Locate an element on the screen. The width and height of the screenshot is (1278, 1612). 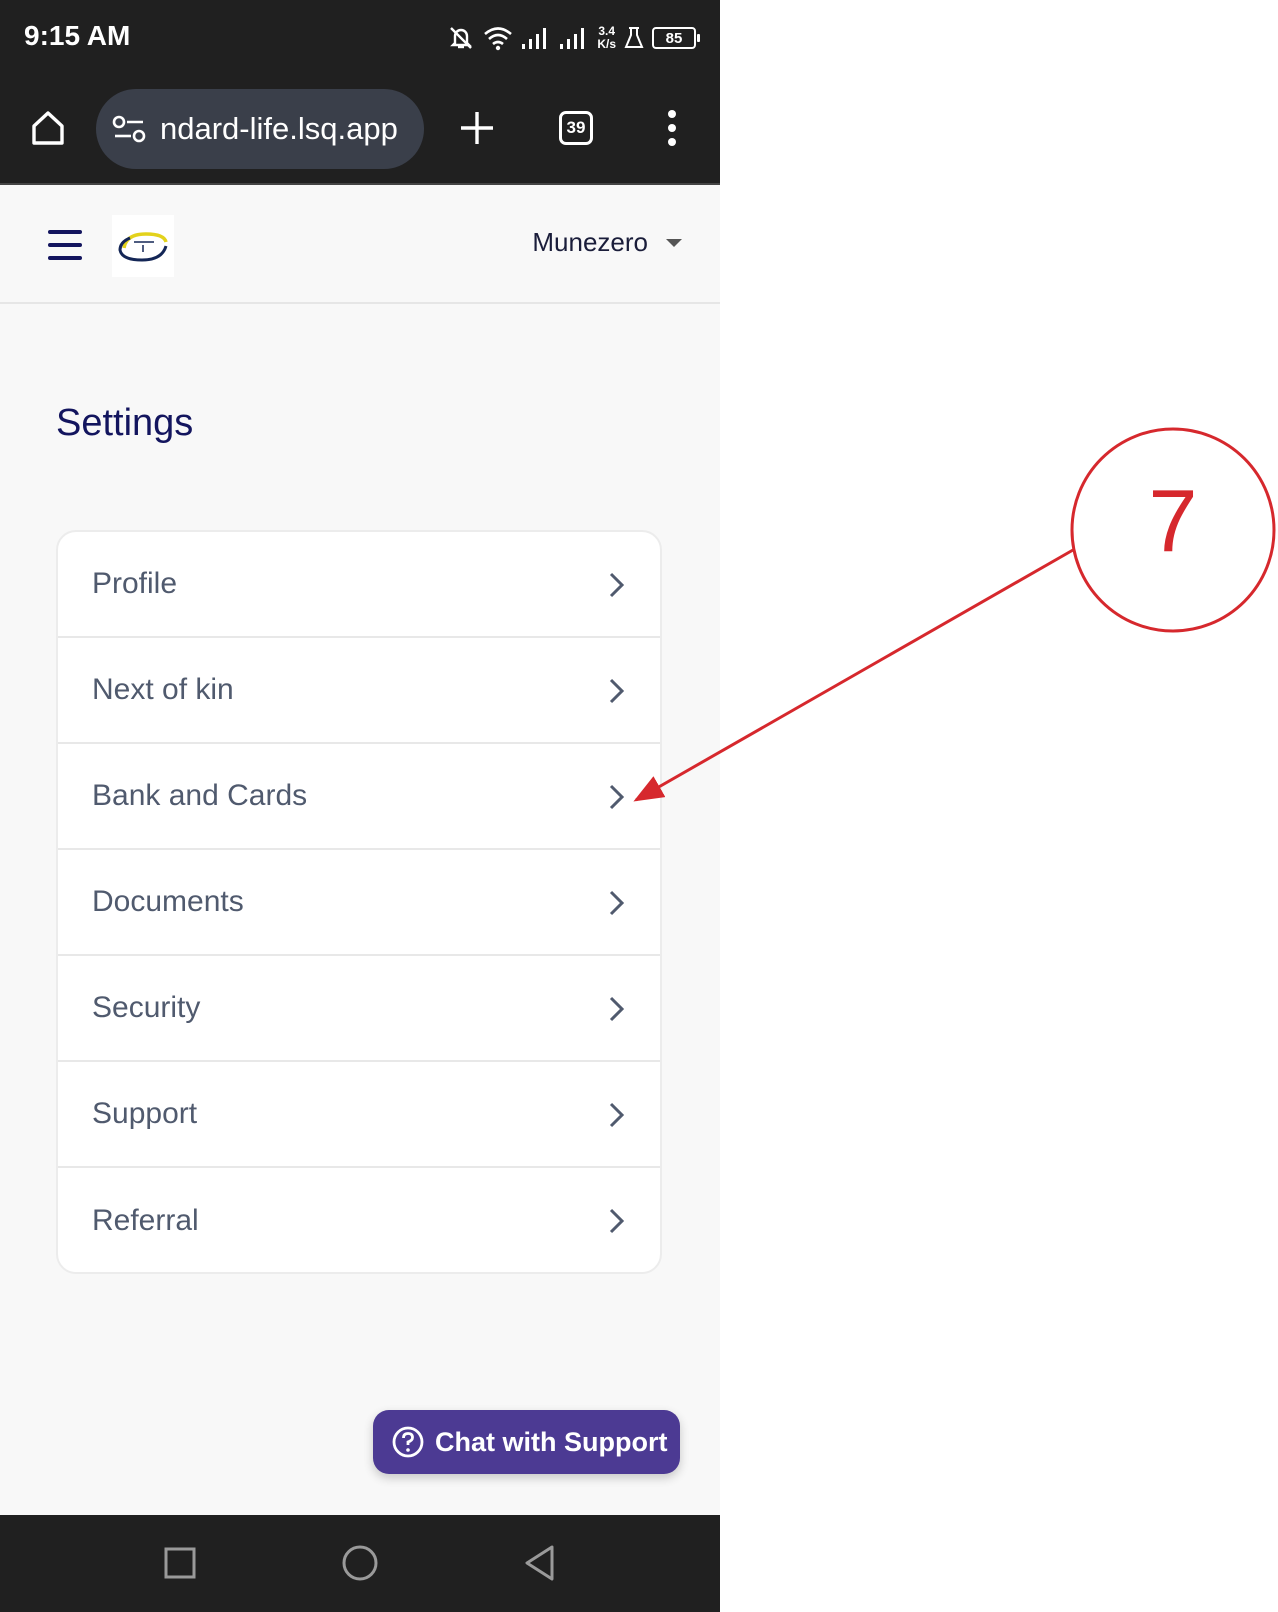
more-menu-icon is located at coordinates (672, 128).